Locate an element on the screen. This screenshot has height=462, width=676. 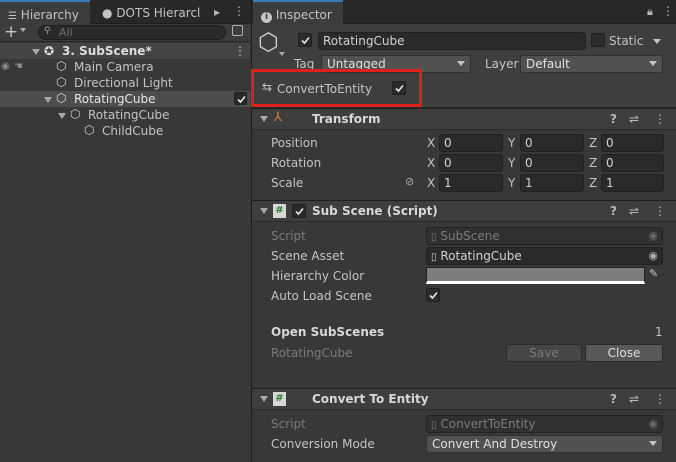
open-subscene-item: RotatingCube is located at coordinates (312, 353).